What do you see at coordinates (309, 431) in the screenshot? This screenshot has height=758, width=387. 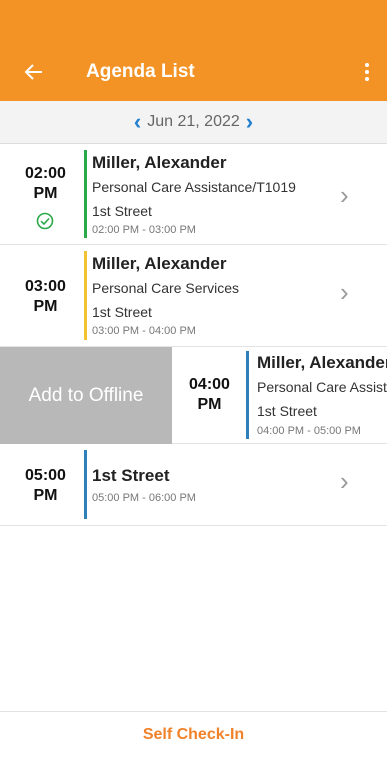 I see `time-range: 04:00 PM - 05:00 PM` at bounding box center [309, 431].